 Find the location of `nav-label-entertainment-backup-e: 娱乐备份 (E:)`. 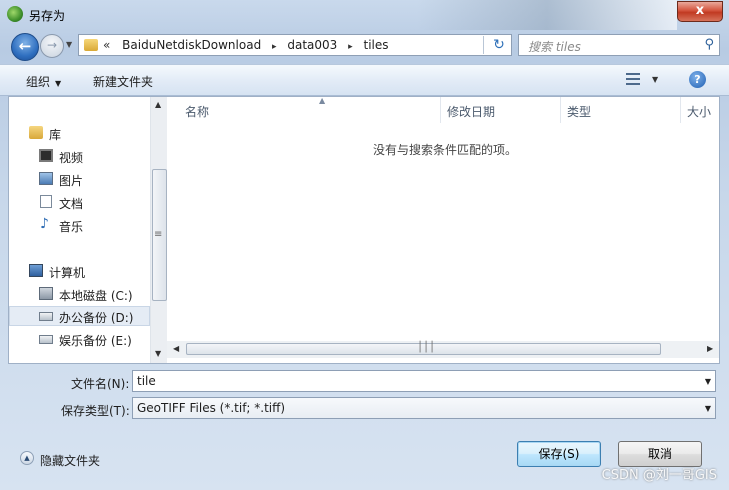

nav-label-entertainment-backup-e: 娱乐备份 (E:) is located at coordinates (95, 341).